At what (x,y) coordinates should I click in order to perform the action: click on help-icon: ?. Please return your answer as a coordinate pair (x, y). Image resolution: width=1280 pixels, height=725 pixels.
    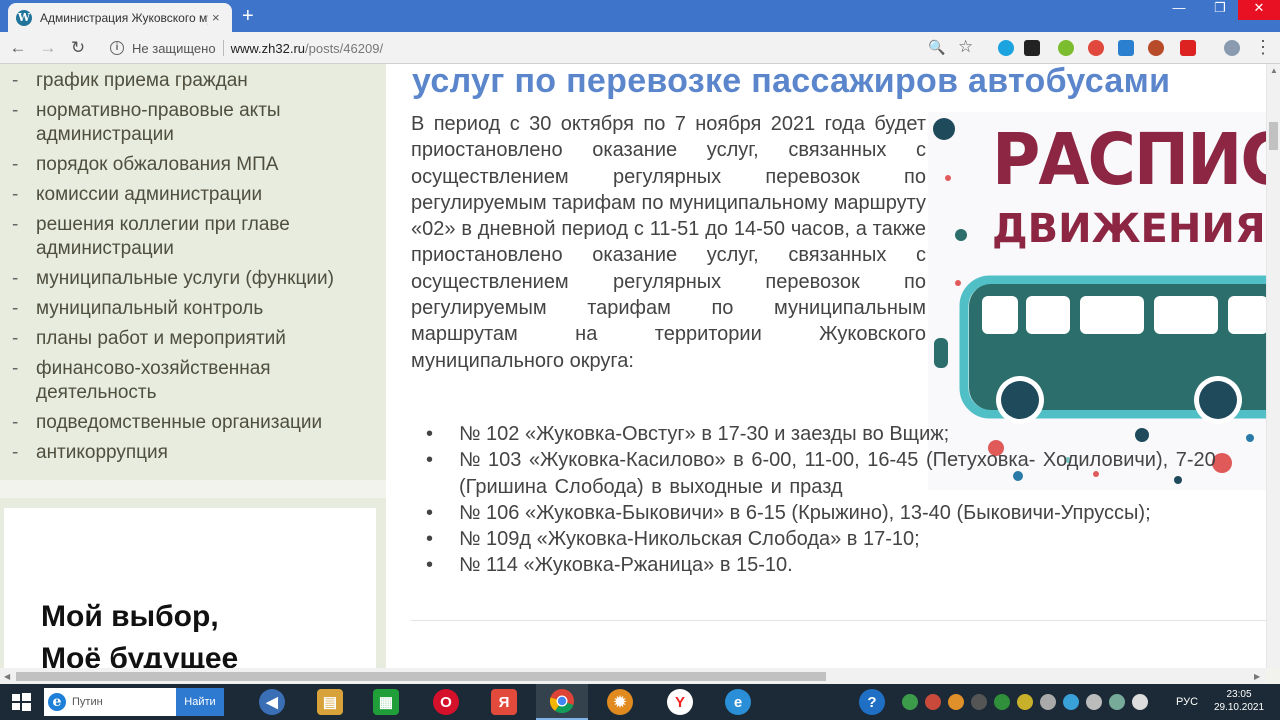
    Looking at the image, I should click on (872, 702).